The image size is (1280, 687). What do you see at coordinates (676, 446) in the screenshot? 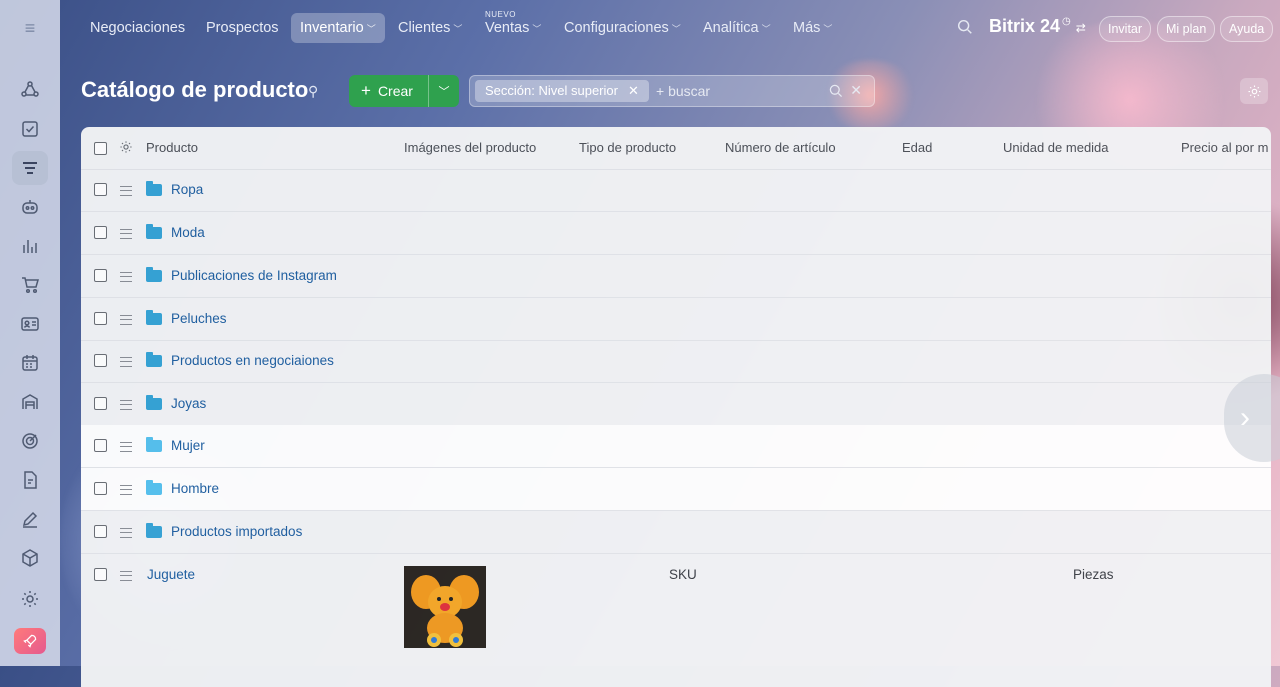
I see `table-row: Mujer` at bounding box center [676, 446].